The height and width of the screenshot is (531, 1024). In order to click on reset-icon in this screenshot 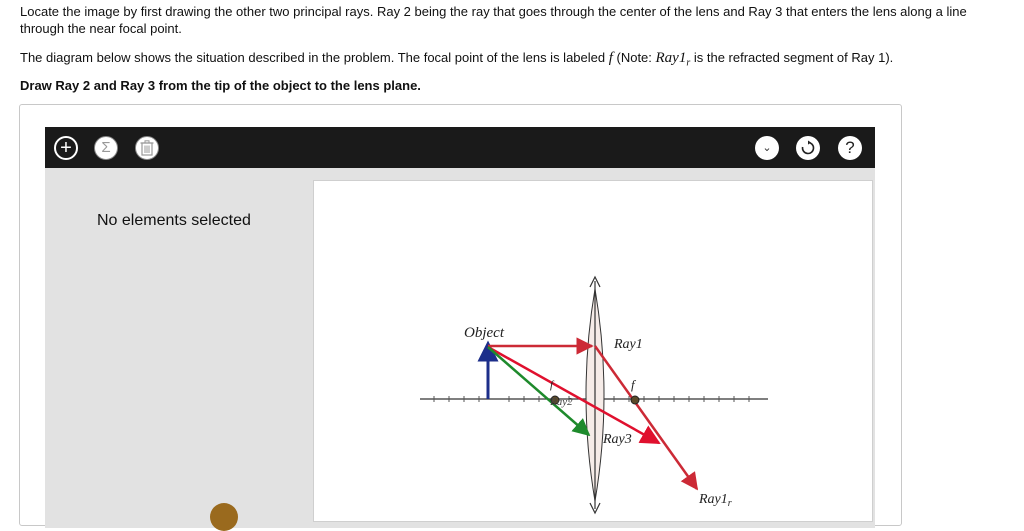, I will do `click(808, 147)`.